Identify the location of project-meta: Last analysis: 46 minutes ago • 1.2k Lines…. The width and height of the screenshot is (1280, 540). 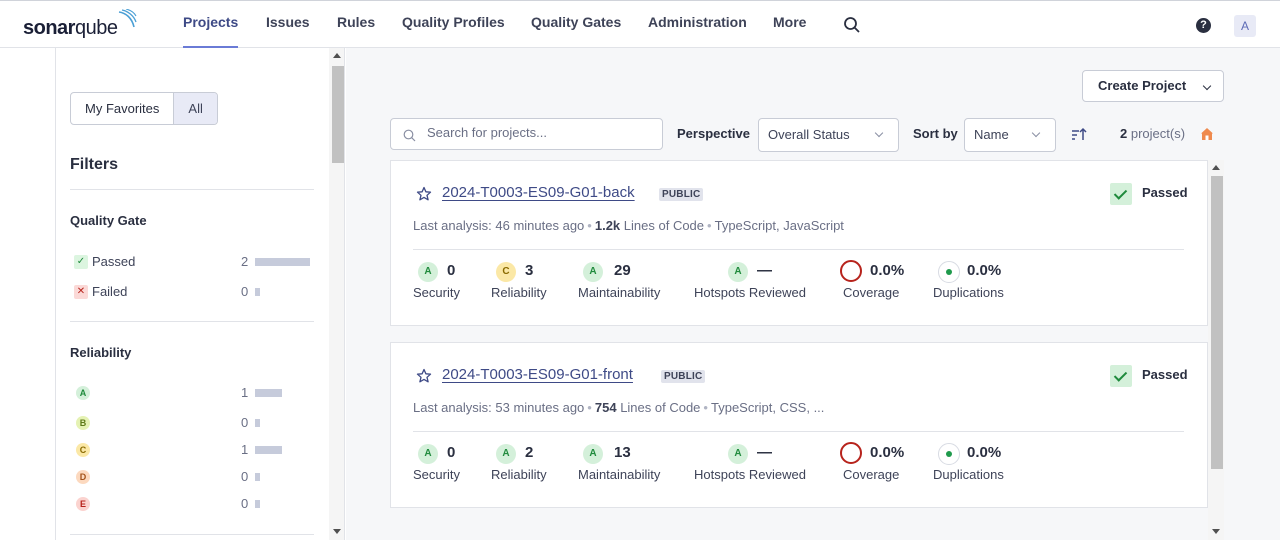
(628, 225).